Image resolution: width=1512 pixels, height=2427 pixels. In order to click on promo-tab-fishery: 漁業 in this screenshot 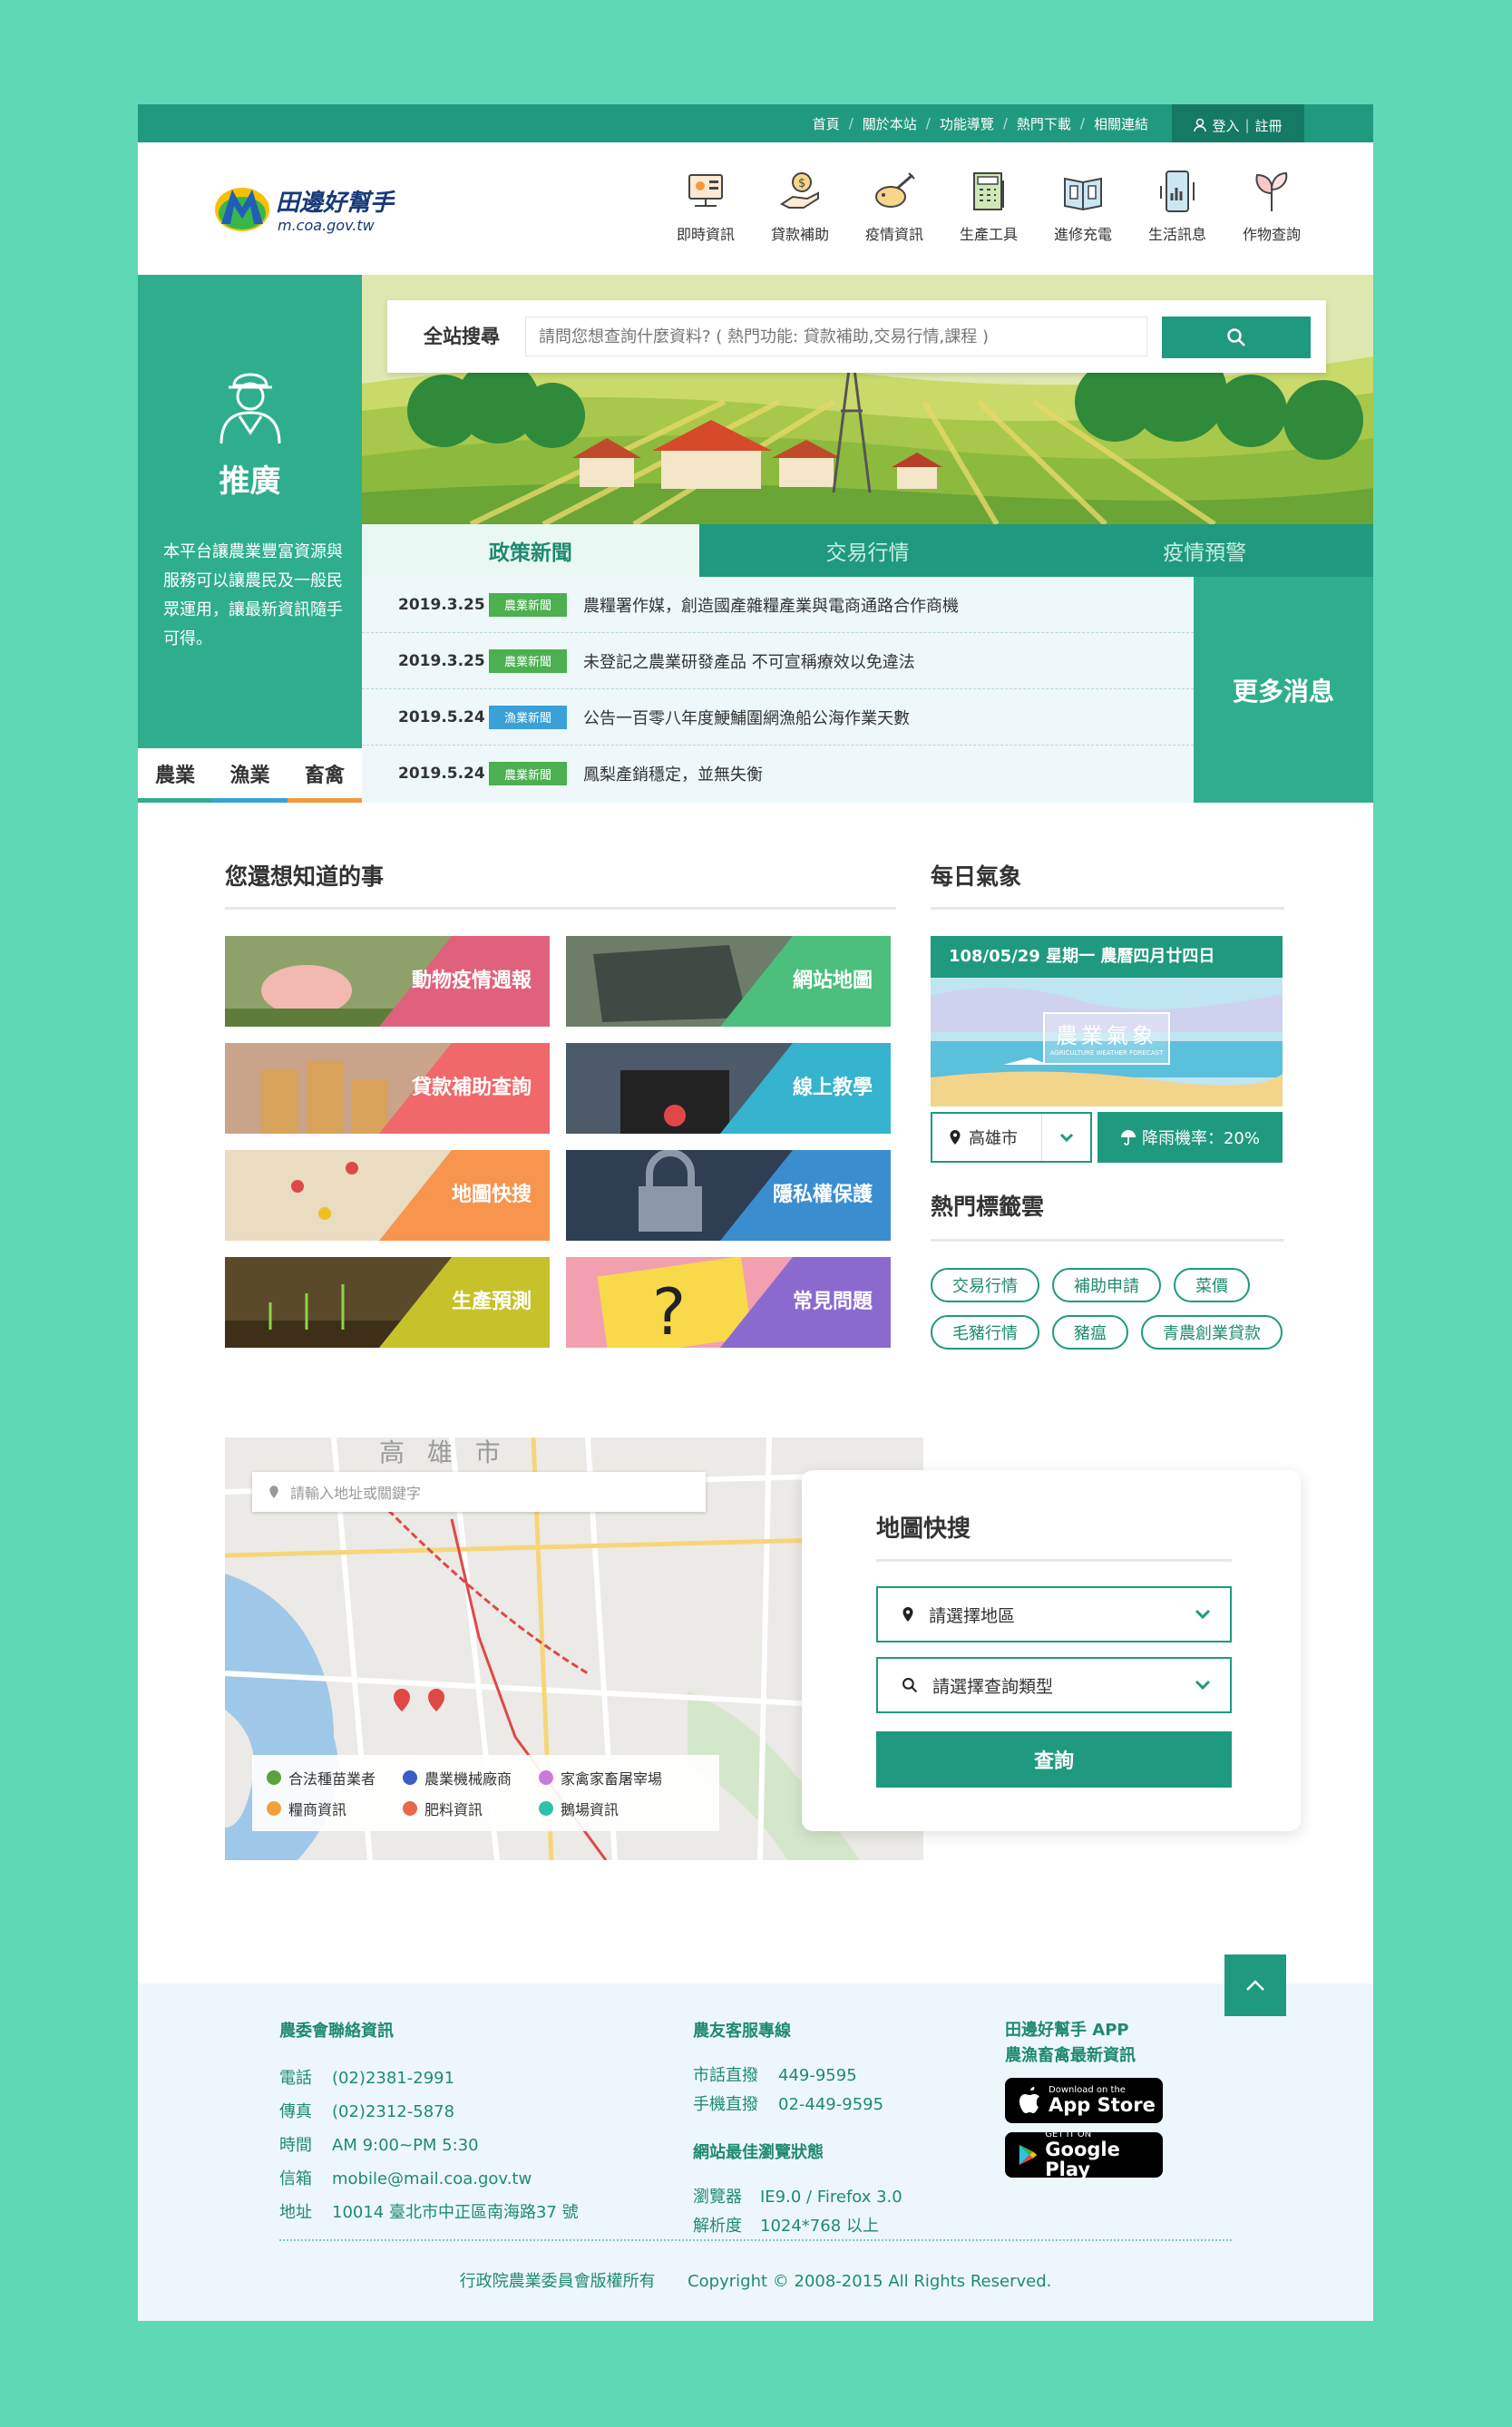, I will do `click(250, 775)`.